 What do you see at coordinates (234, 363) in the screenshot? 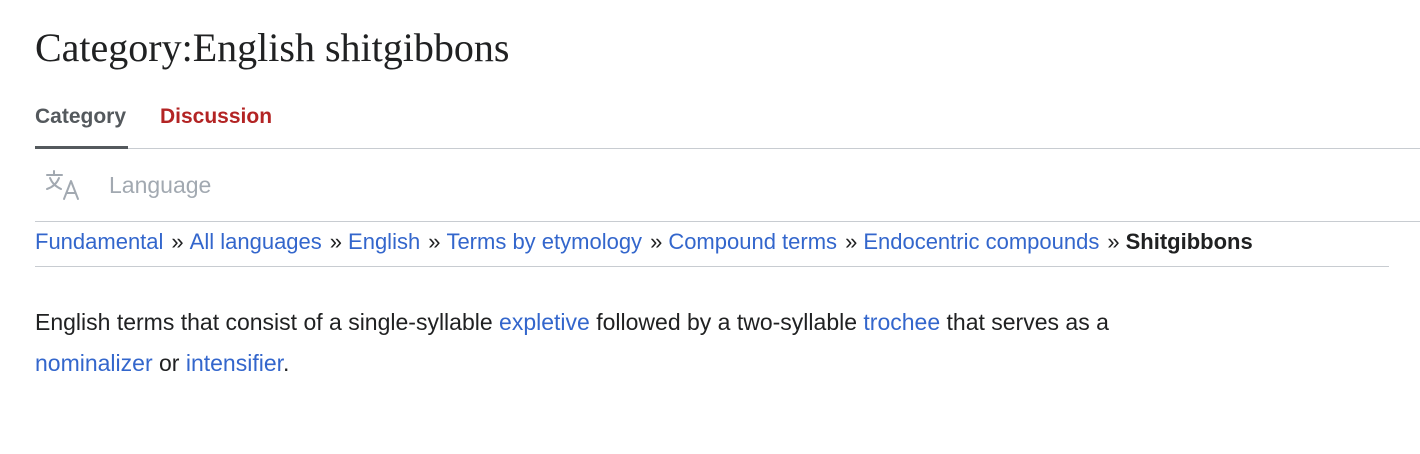
I see `link-intensifier: intensifier` at bounding box center [234, 363].